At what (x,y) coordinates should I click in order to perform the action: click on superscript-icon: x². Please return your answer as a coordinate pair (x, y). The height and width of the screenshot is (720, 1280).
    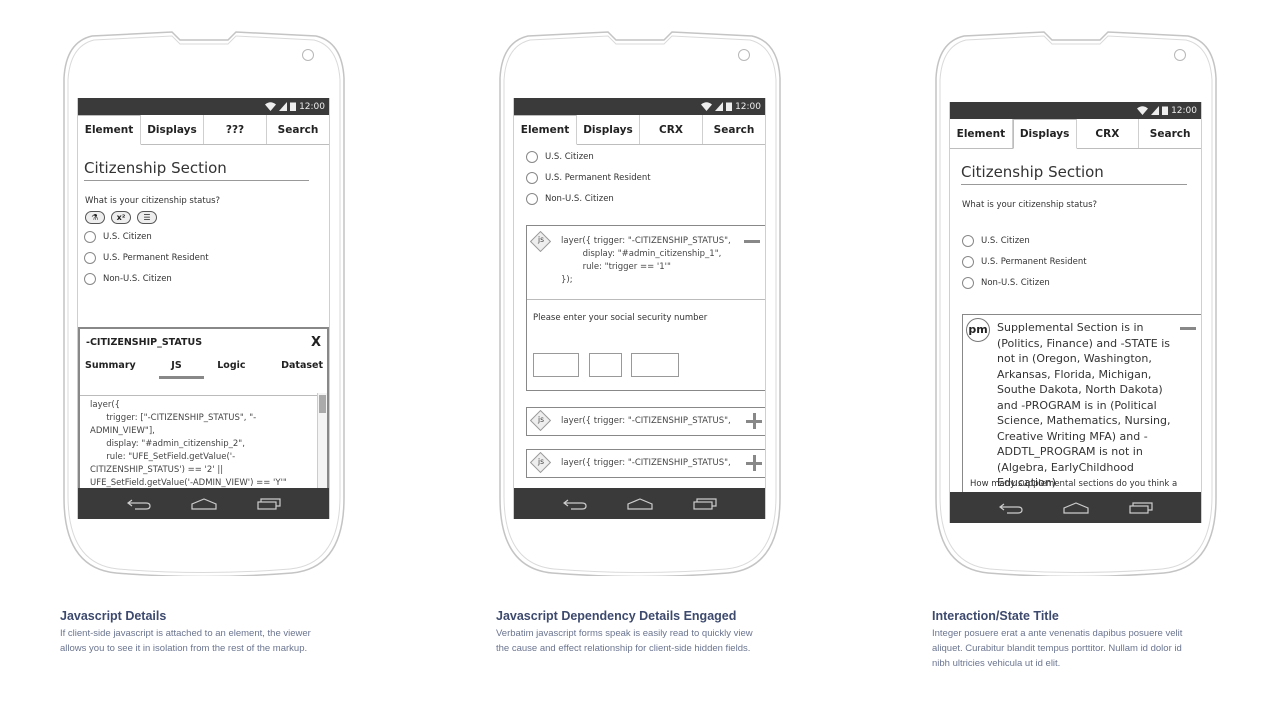
    Looking at the image, I should click on (121, 217).